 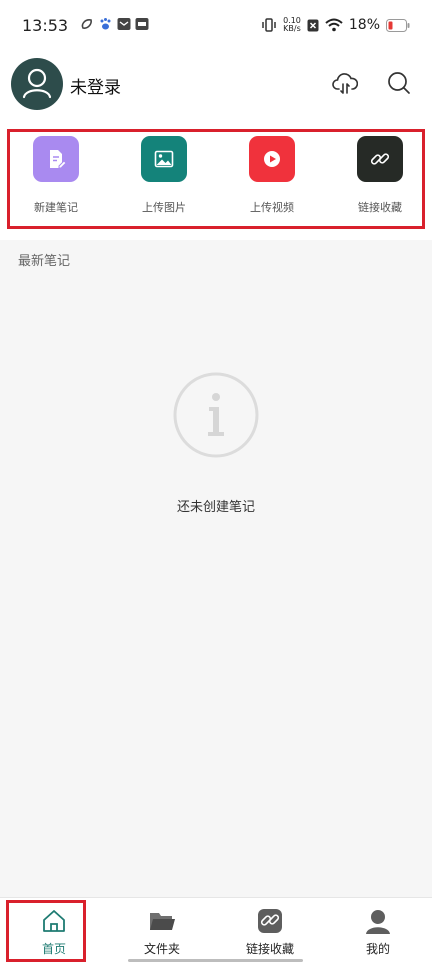 What do you see at coordinates (215, 507) in the screenshot?
I see `empty-state-text: 还未创建笔记` at bounding box center [215, 507].